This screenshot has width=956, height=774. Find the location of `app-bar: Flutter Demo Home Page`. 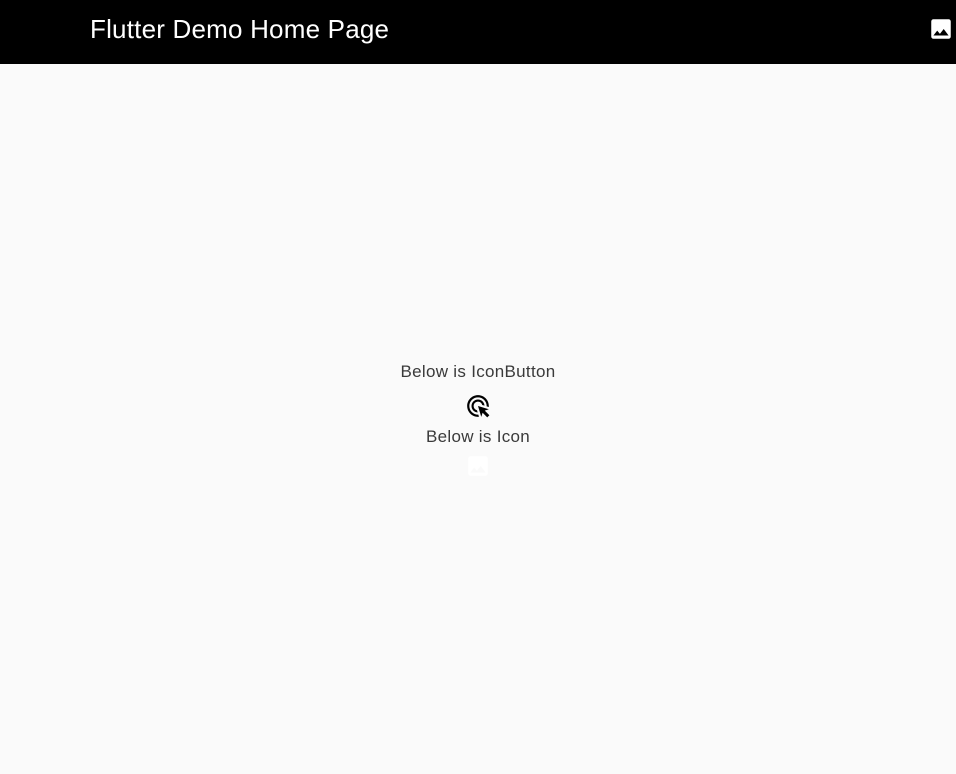

app-bar: Flutter Demo Home Page is located at coordinates (478, 32).